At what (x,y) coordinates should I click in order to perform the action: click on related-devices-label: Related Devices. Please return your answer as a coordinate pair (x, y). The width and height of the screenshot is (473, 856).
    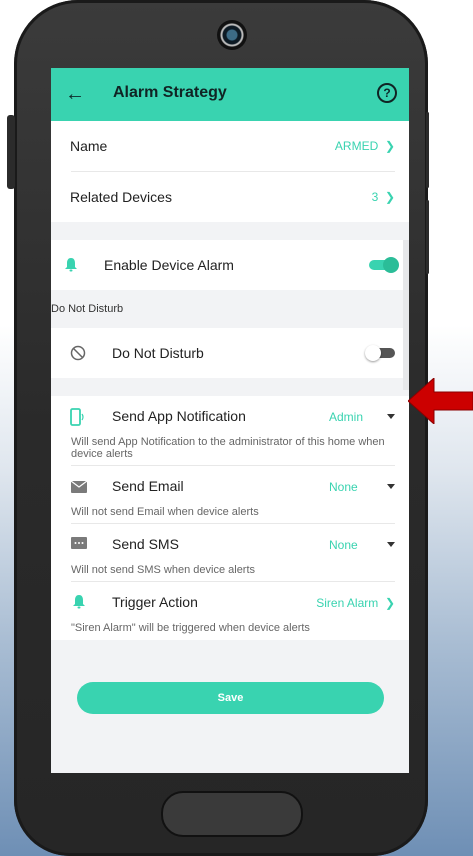
    Looking at the image, I should click on (121, 197).